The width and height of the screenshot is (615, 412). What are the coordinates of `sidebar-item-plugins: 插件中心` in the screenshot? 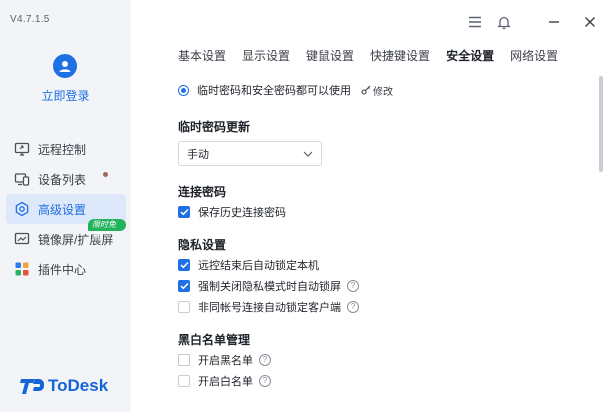 It's located at (66, 269).